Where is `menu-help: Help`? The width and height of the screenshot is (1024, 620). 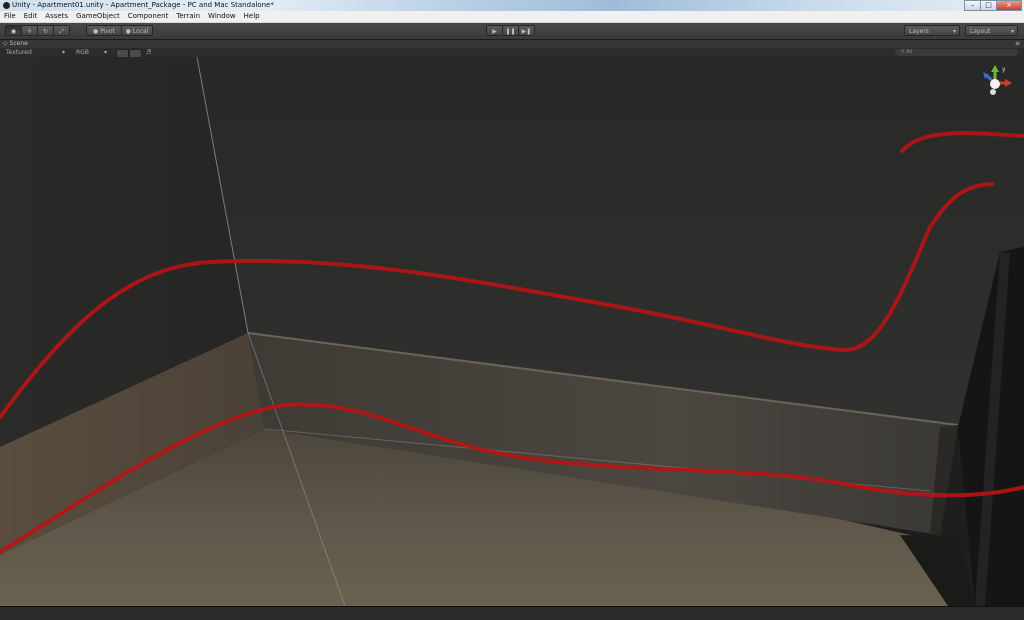 menu-help: Help is located at coordinates (252, 16).